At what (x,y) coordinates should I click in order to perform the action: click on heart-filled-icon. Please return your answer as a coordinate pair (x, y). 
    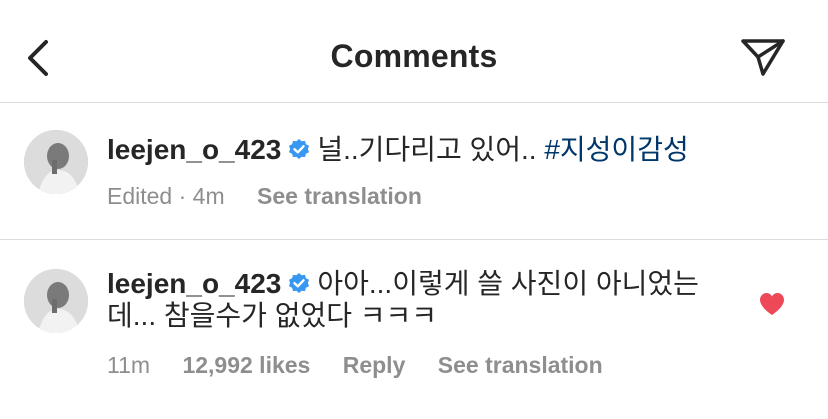
    Looking at the image, I should click on (772, 304).